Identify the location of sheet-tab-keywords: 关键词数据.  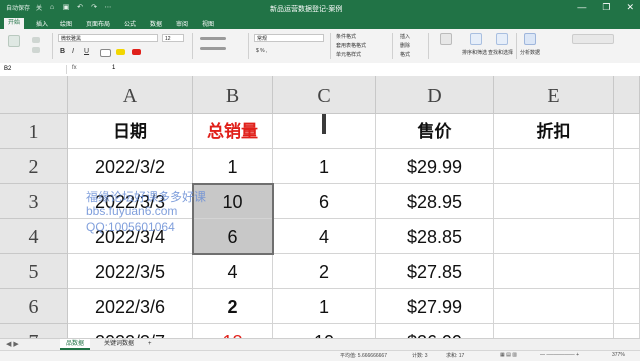
(119, 344).